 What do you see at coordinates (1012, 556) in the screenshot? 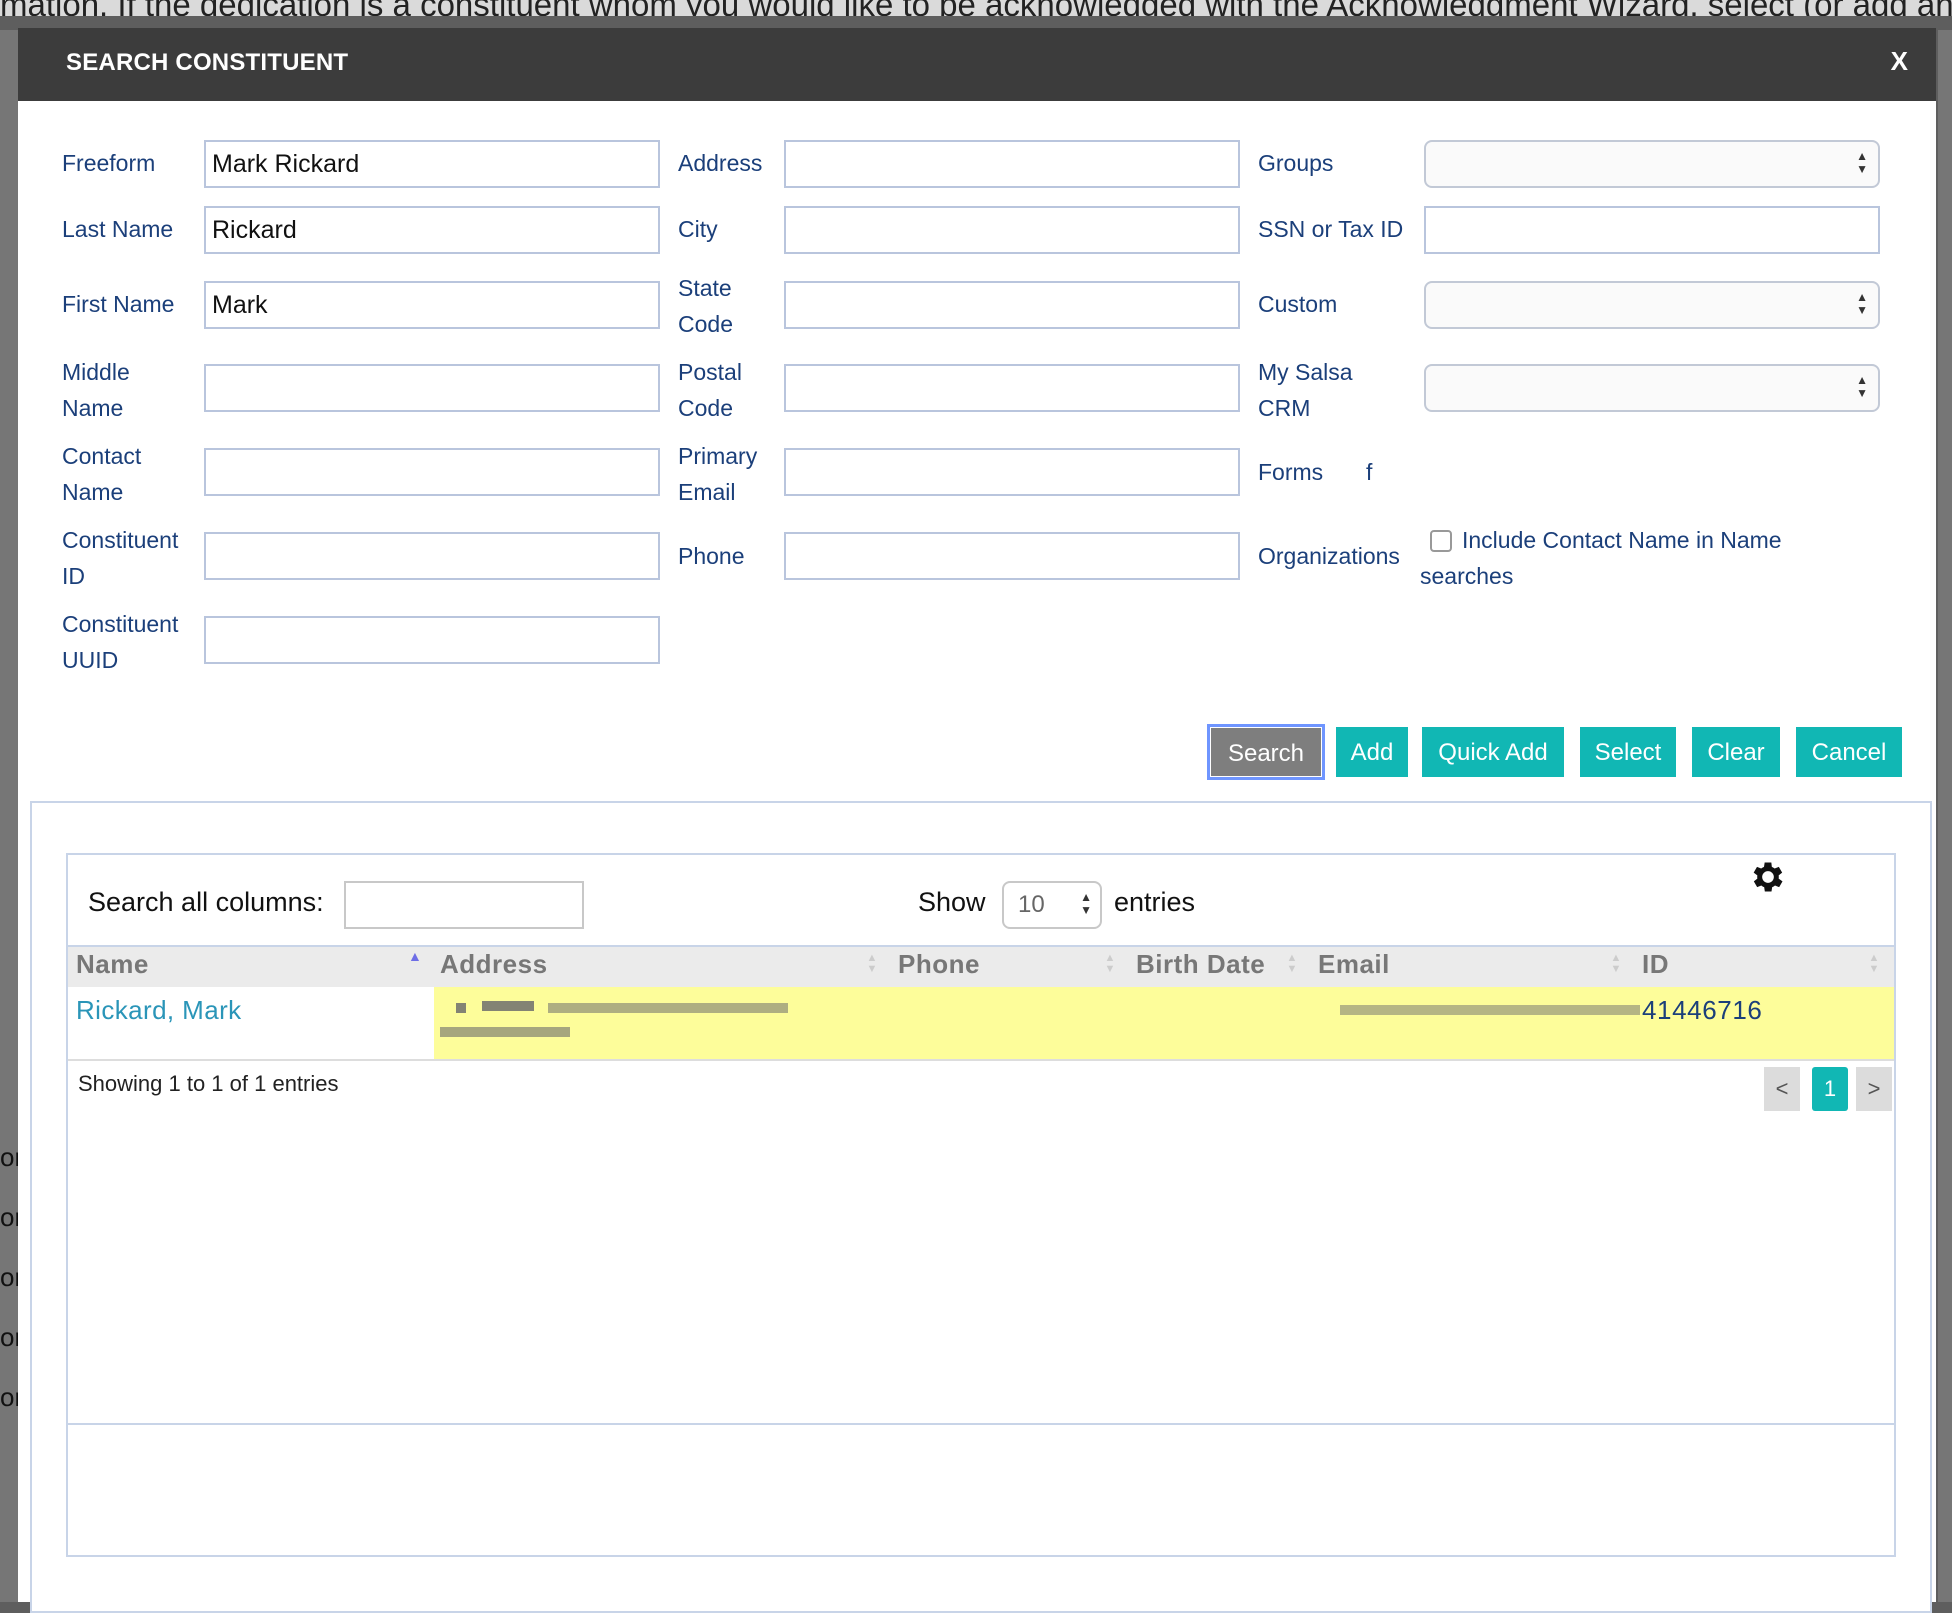
I see `phone-input` at bounding box center [1012, 556].